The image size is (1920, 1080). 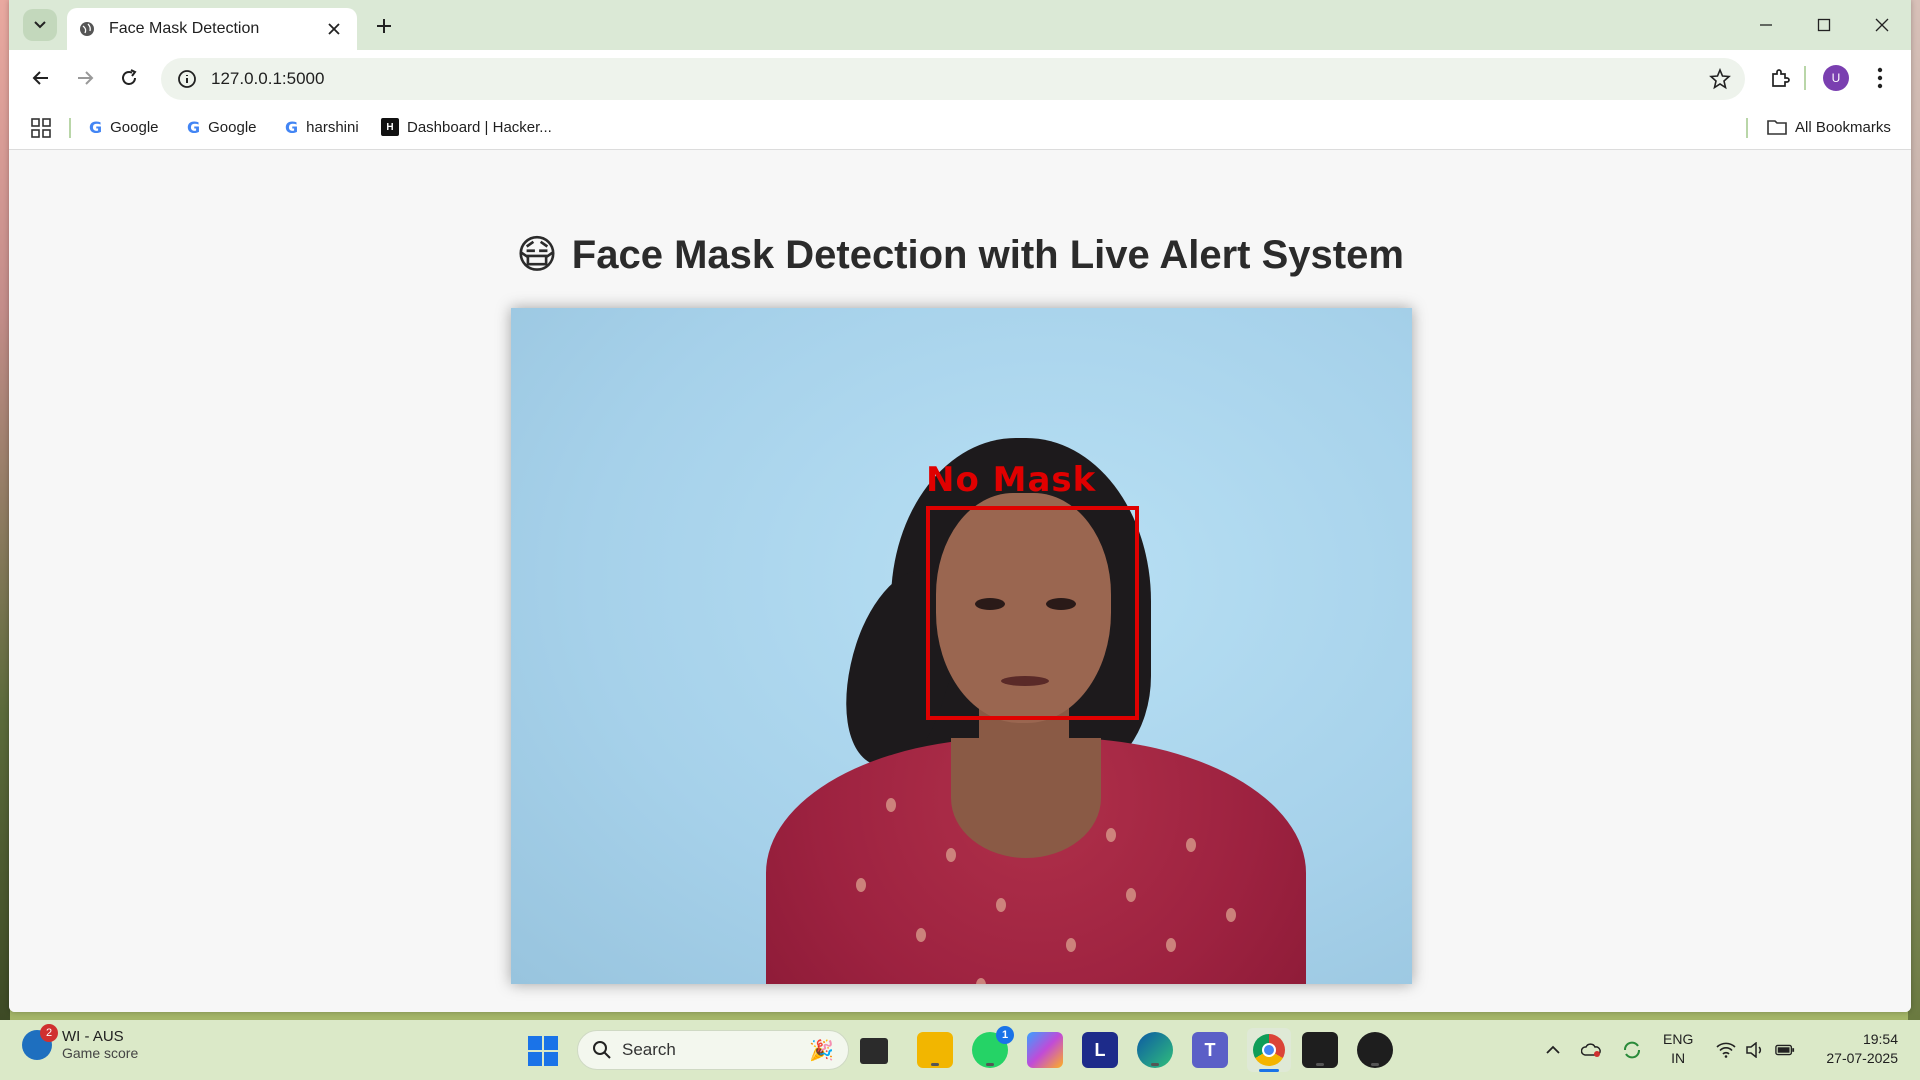 What do you see at coordinates (268, 78) in the screenshot?
I see `url-text: 127.0.0.1:5000` at bounding box center [268, 78].